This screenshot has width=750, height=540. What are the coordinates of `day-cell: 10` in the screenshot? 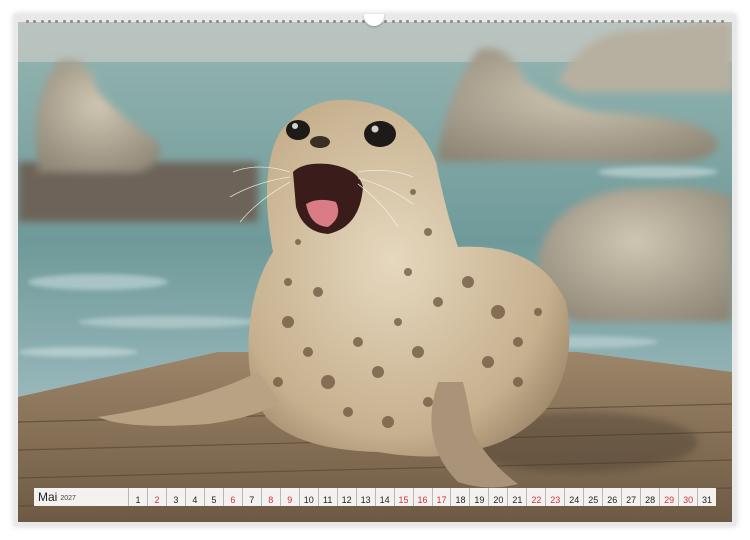 It's located at (308, 497).